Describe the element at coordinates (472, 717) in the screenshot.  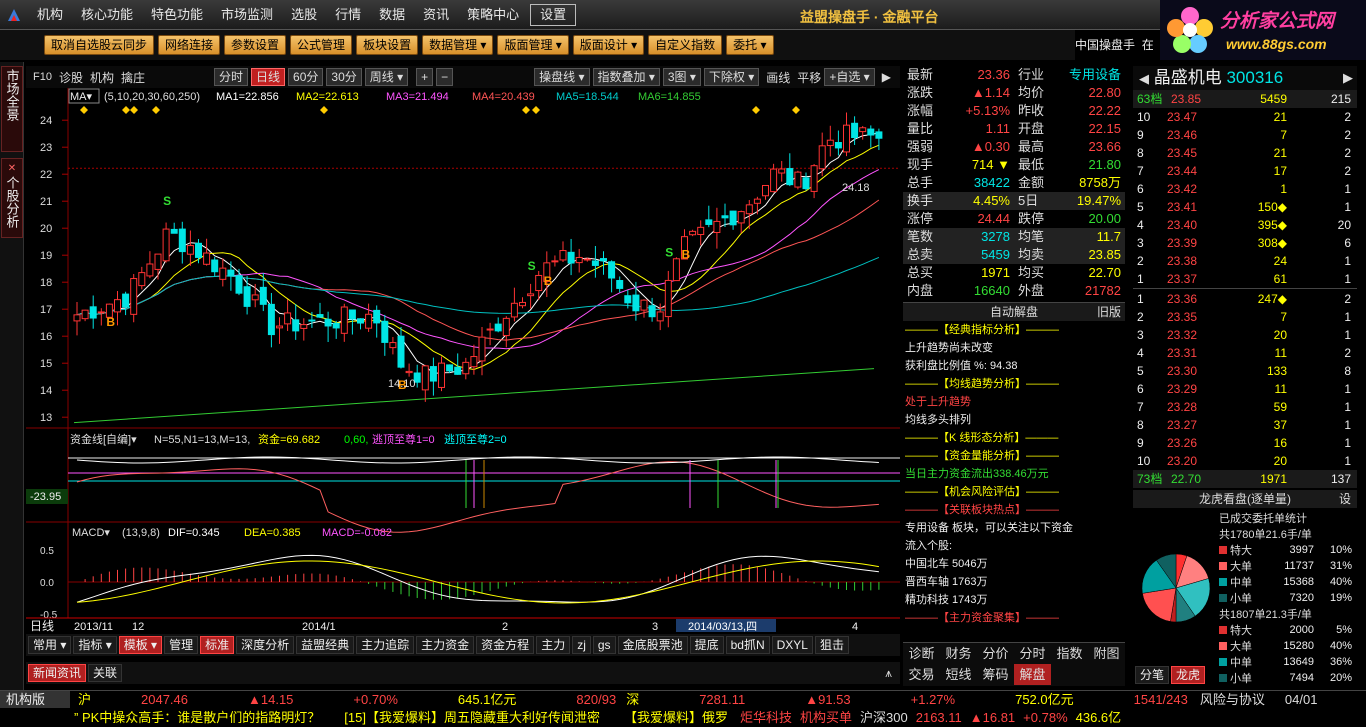
I see `news-2: [15]【我爱爆料】周五隐藏重大利好传闻泄密` at that location.